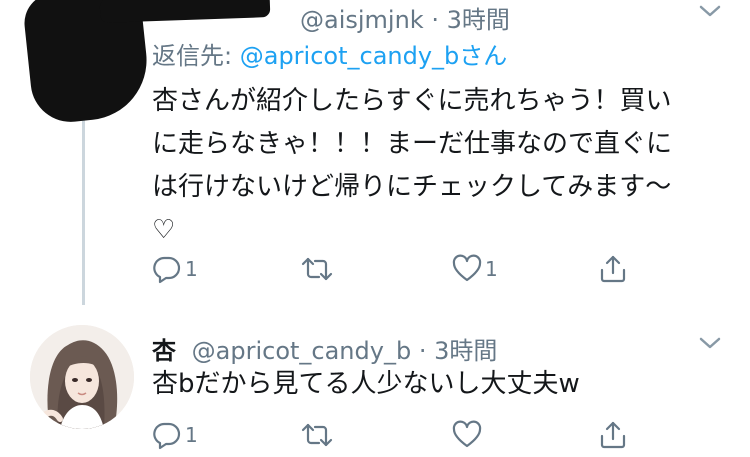 The height and width of the screenshot is (457, 750). What do you see at coordinates (302, 351) in the screenshot?
I see `author-handle: @apricot_candy_b` at bounding box center [302, 351].